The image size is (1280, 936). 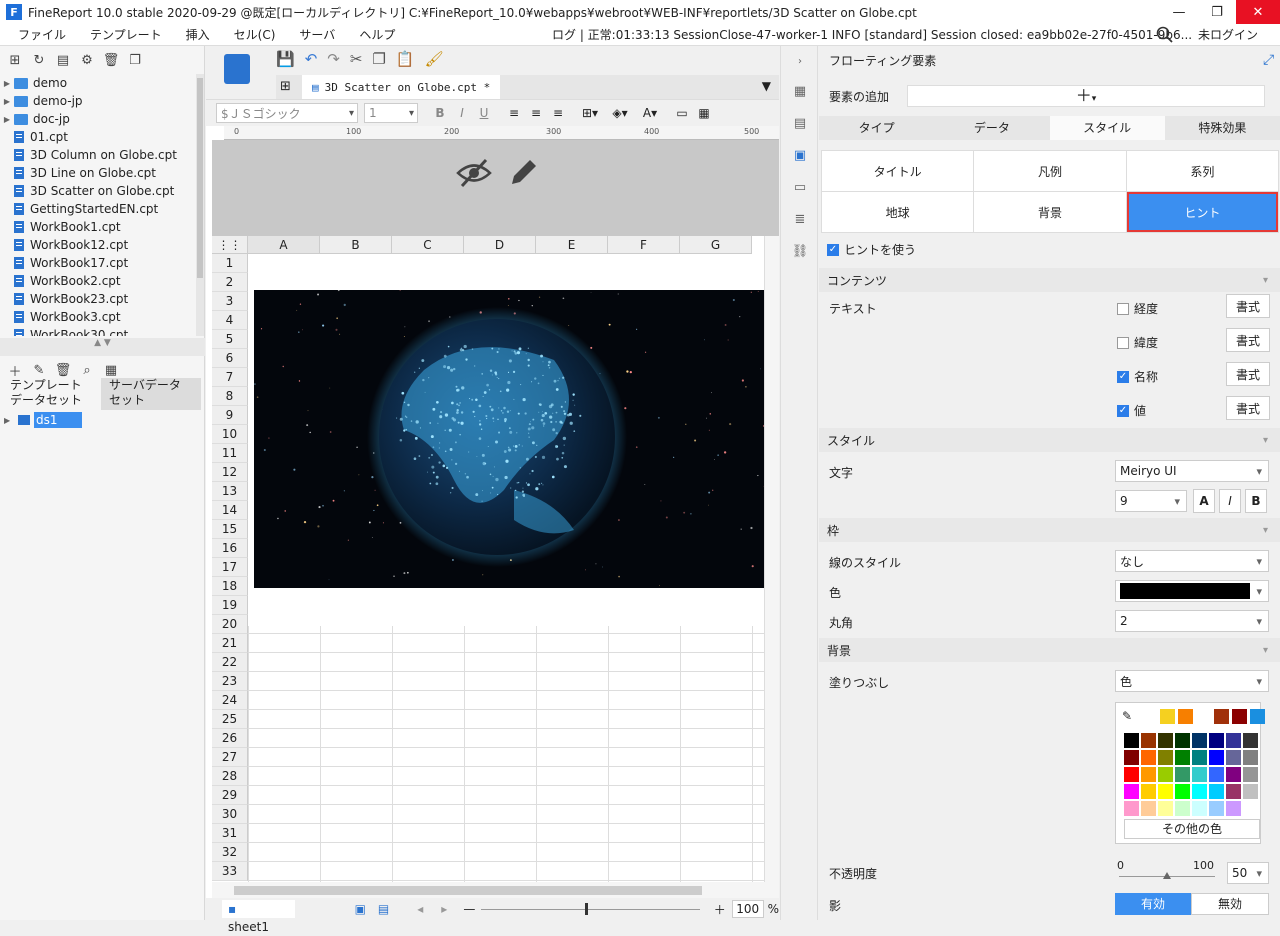 What do you see at coordinates (102, 347) in the screenshot?
I see `splitter: ▲ ▼` at bounding box center [102, 347].